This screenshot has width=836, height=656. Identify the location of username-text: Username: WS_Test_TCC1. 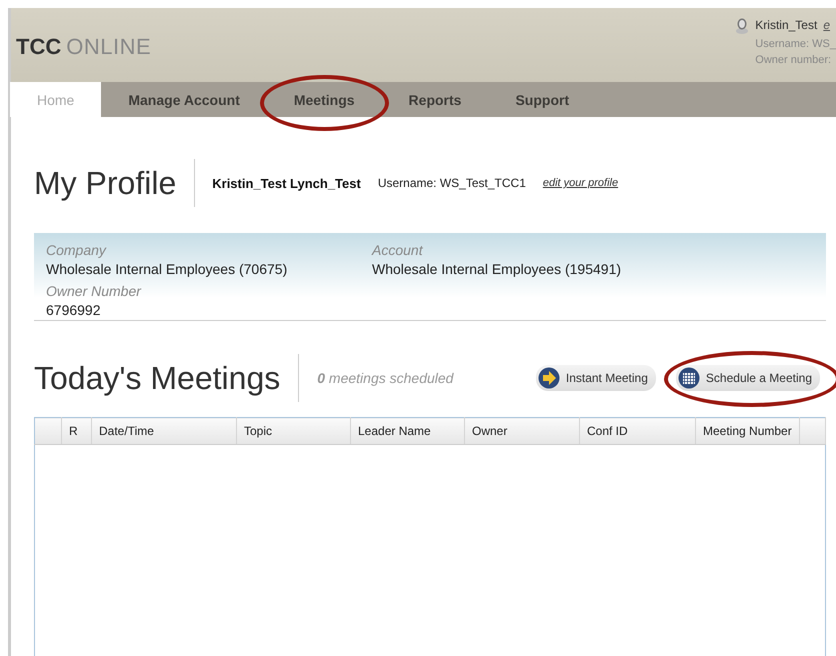
(452, 183).